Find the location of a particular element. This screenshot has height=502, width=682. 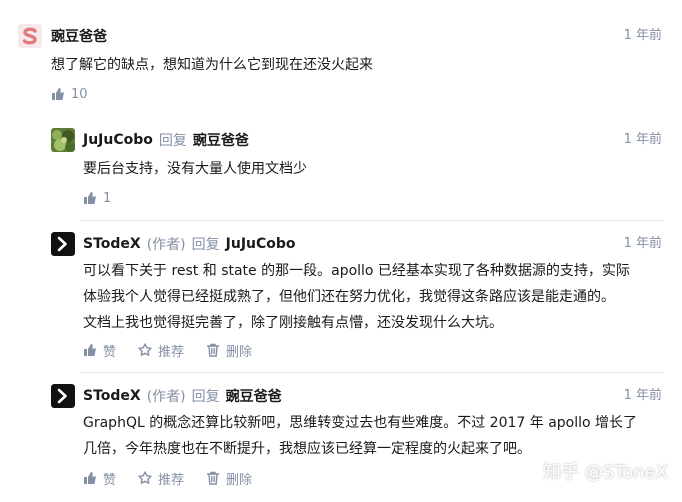

author-name: JuJuCobo is located at coordinates (118, 140).